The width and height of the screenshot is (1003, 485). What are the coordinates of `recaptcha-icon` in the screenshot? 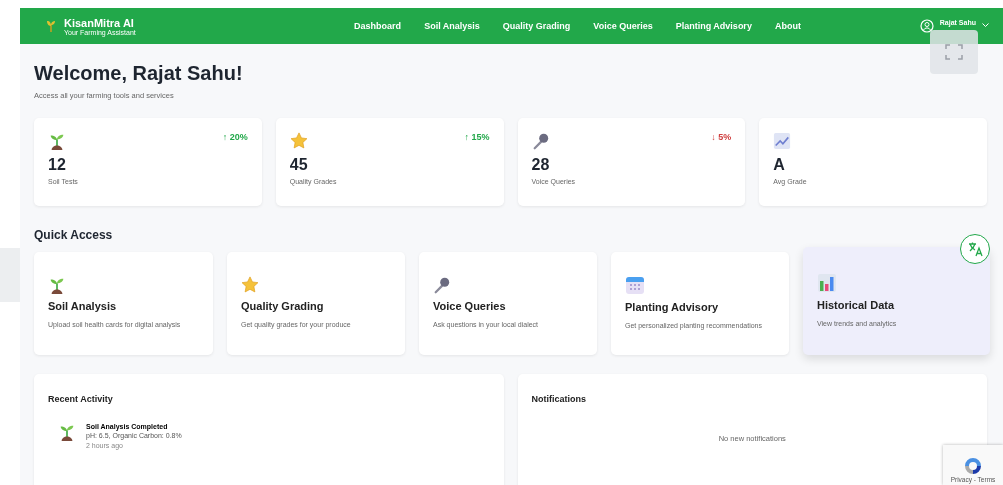 It's located at (973, 466).